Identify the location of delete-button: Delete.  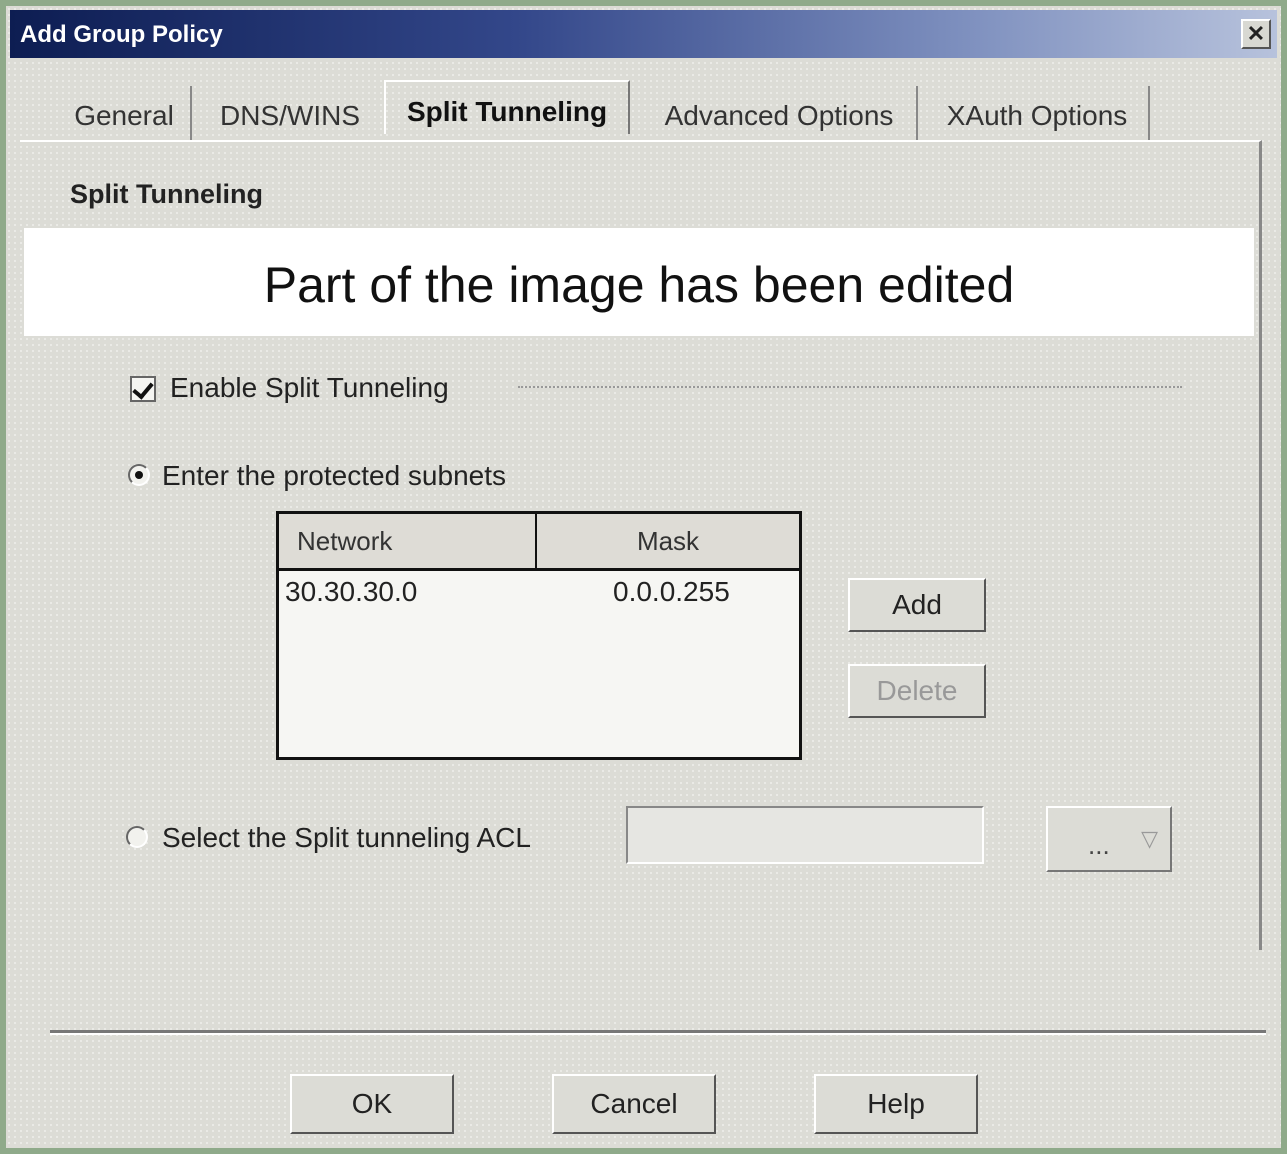
(917, 691).